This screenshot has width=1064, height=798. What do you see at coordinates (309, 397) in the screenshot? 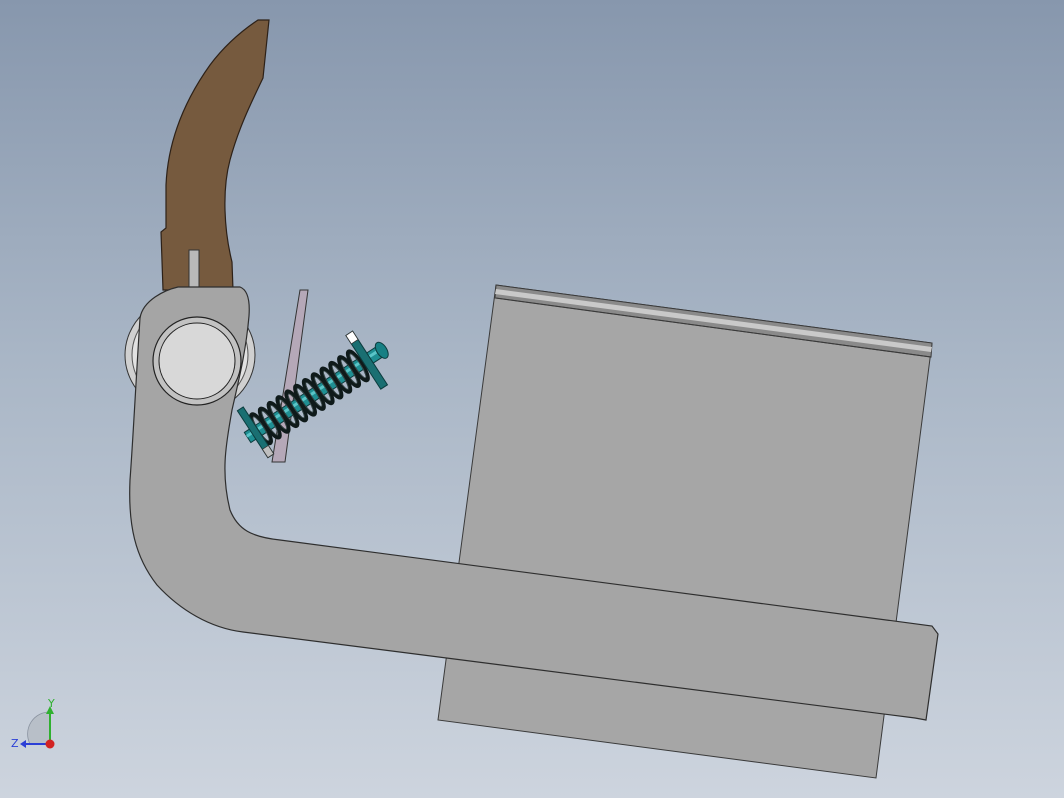
I see `spring-coils` at bounding box center [309, 397].